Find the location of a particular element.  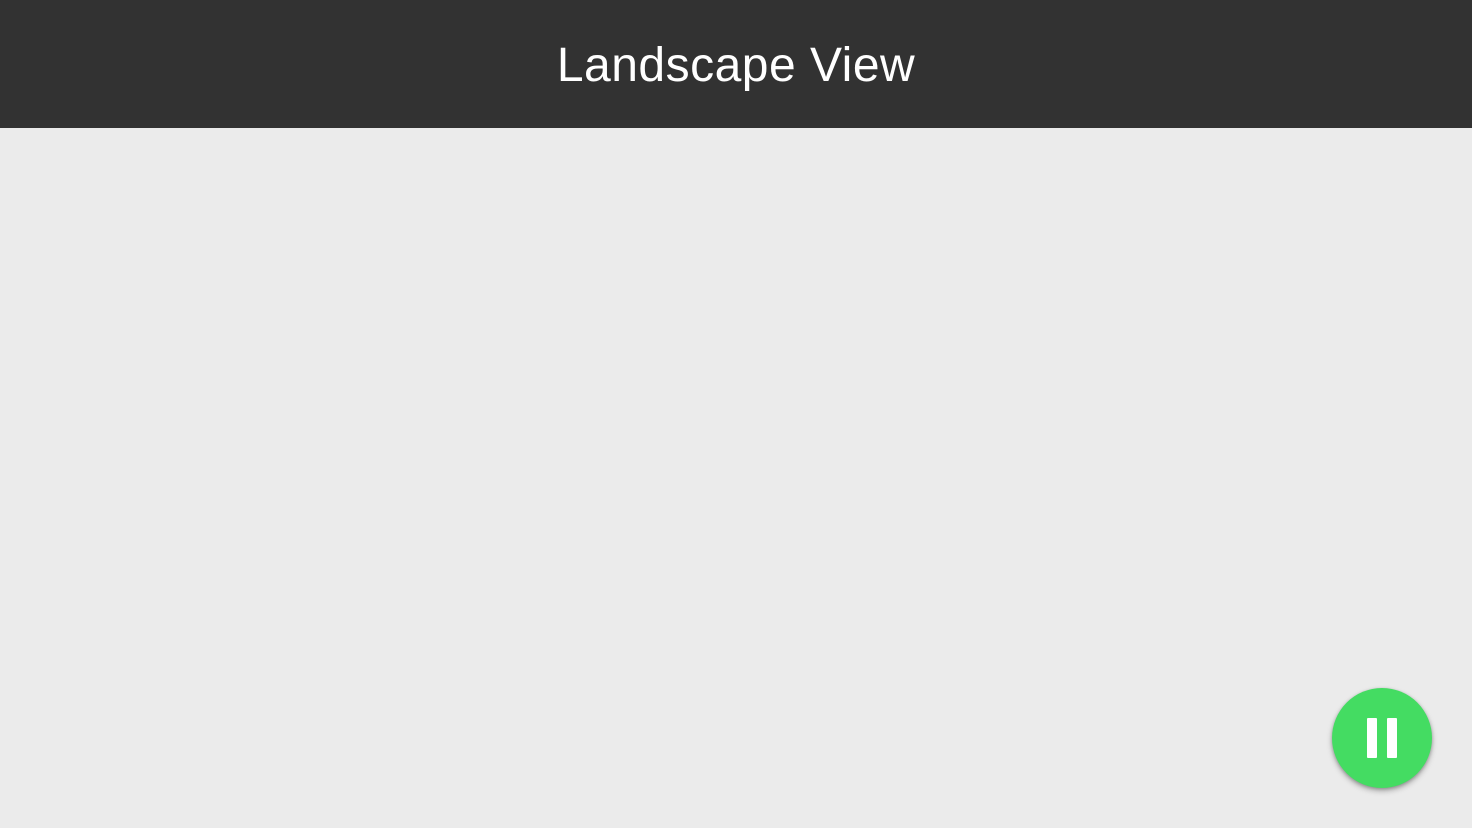

pause-button is located at coordinates (1382, 738).